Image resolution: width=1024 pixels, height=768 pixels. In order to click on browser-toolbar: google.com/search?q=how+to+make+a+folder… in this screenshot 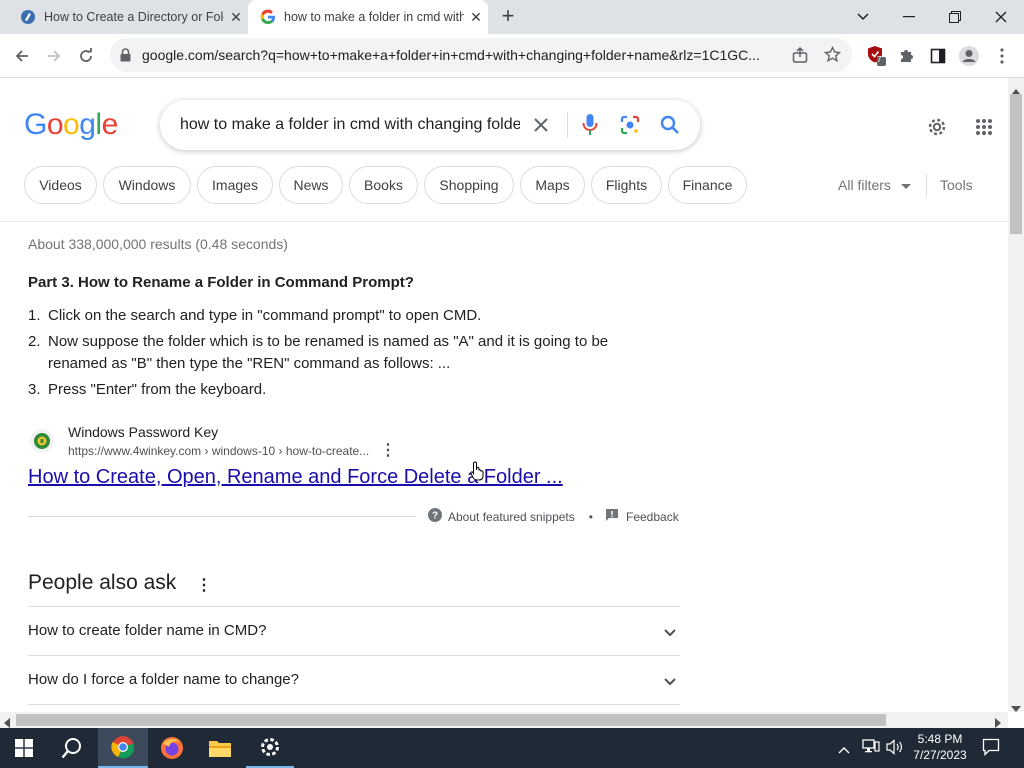, I will do `click(512, 56)`.